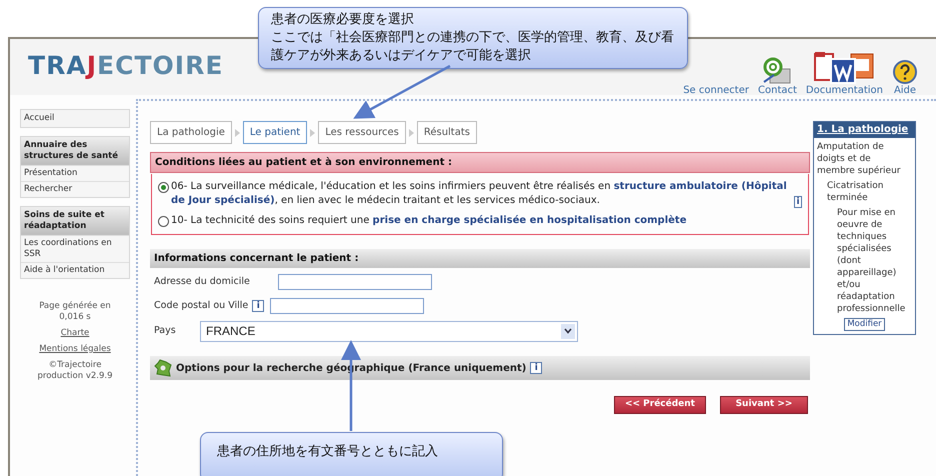  What do you see at coordinates (568, 331) in the screenshot?
I see `chevron-down-icon` at bounding box center [568, 331].